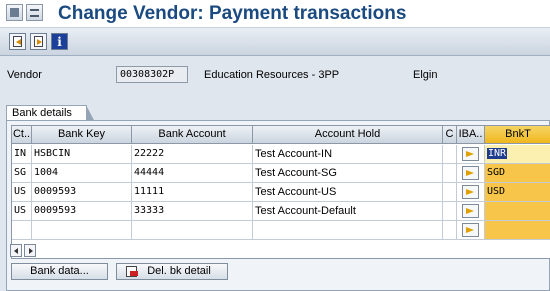 The height and width of the screenshot is (291, 550). I want to click on table-row: US 0009593 33333 Test Account-Default, so click(281, 211).